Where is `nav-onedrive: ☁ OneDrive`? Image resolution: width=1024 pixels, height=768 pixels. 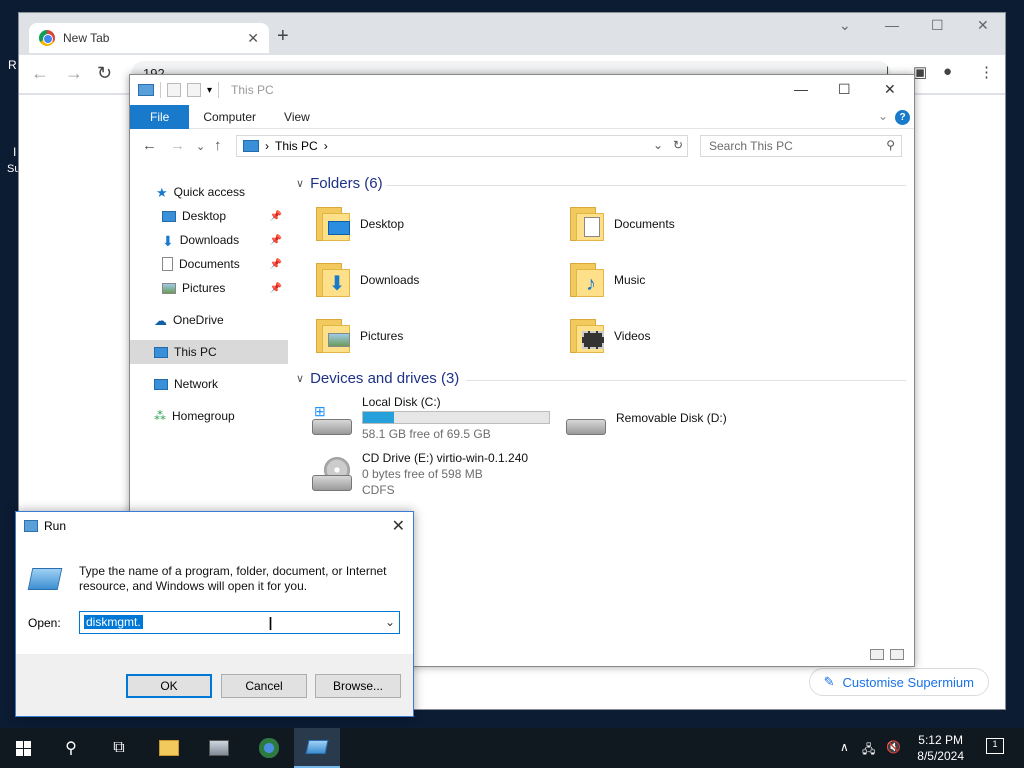 nav-onedrive: ☁ OneDrive is located at coordinates (209, 320).